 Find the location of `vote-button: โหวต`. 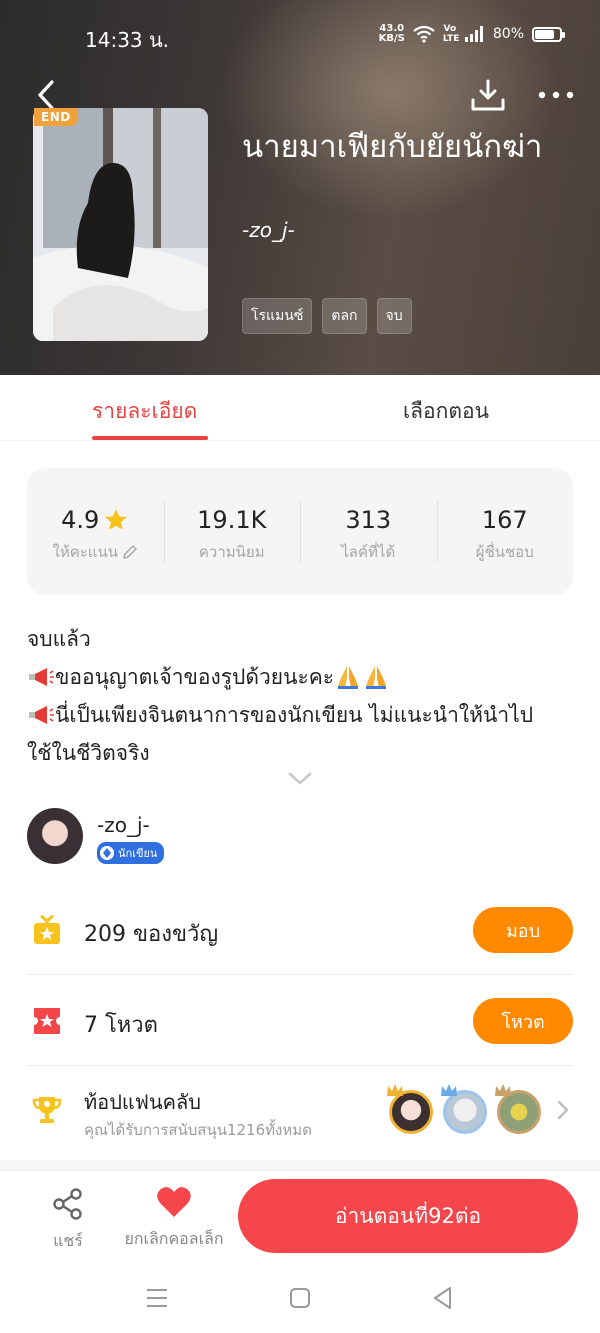

vote-button: โหวต is located at coordinates (523, 1021).